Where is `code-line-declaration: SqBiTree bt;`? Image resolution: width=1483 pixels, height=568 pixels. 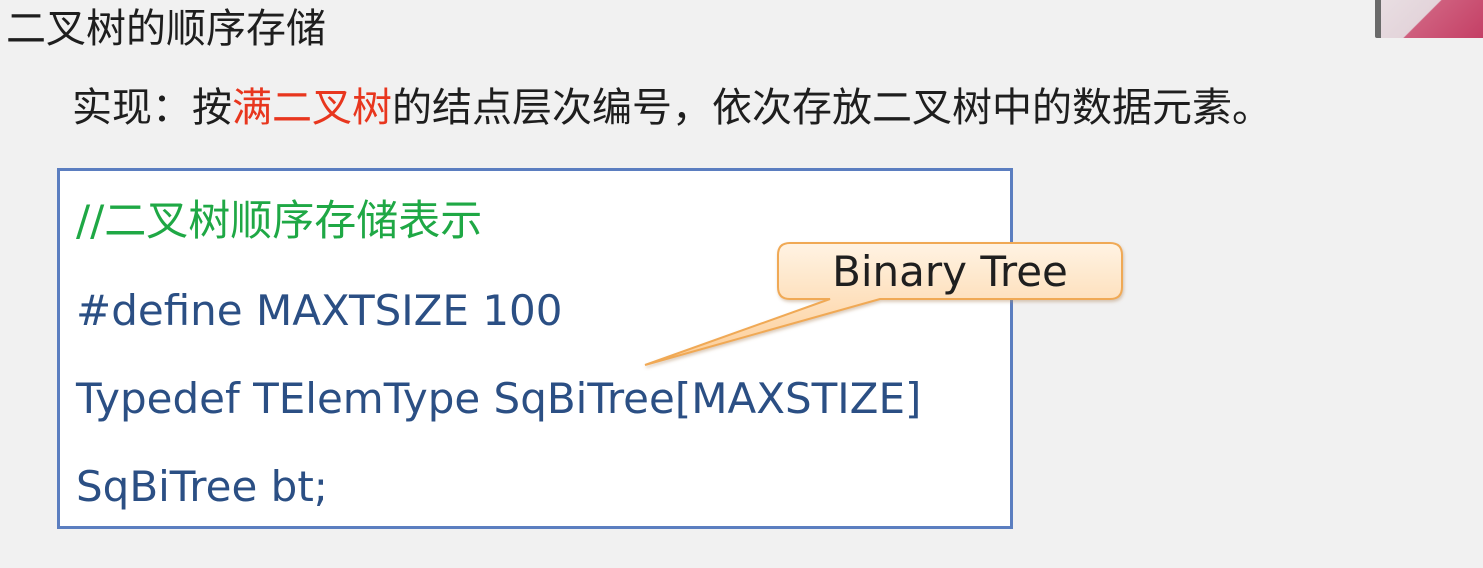
code-line-declaration: SqBiTree bt; is located at coordinates (202, 486).